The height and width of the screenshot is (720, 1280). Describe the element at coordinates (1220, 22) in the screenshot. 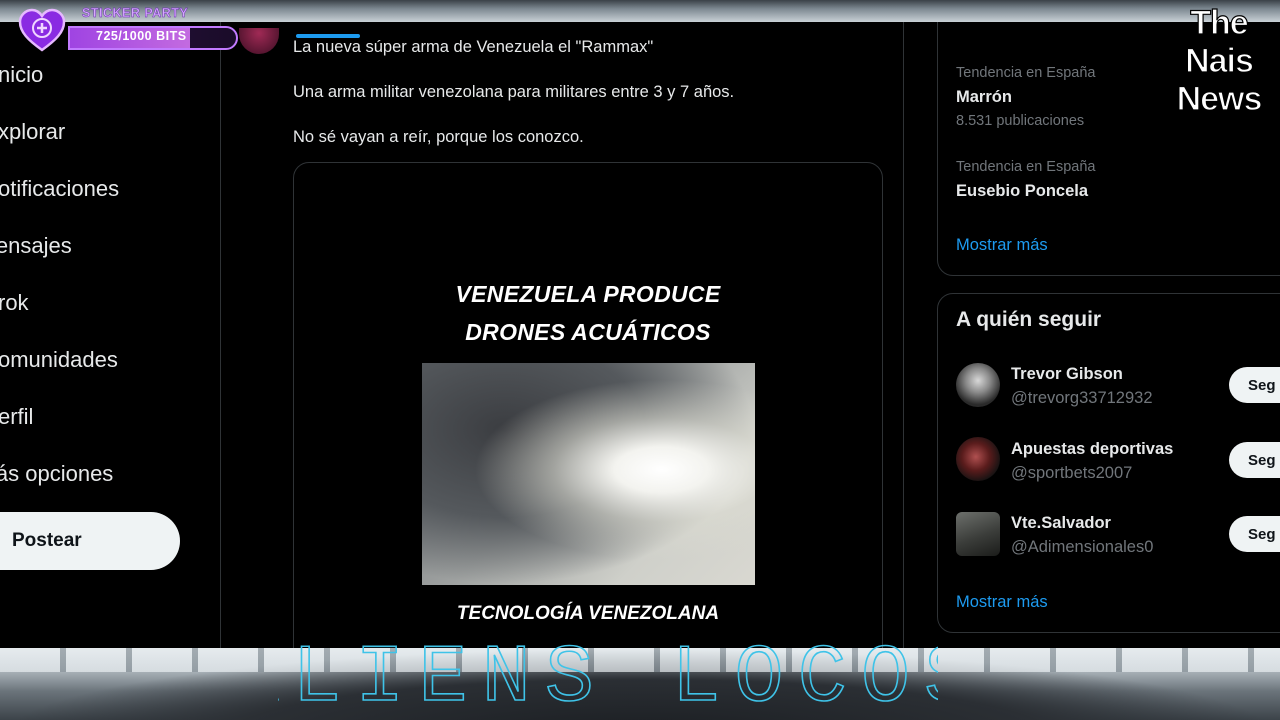

I see `logo-line-1: The` at that location.